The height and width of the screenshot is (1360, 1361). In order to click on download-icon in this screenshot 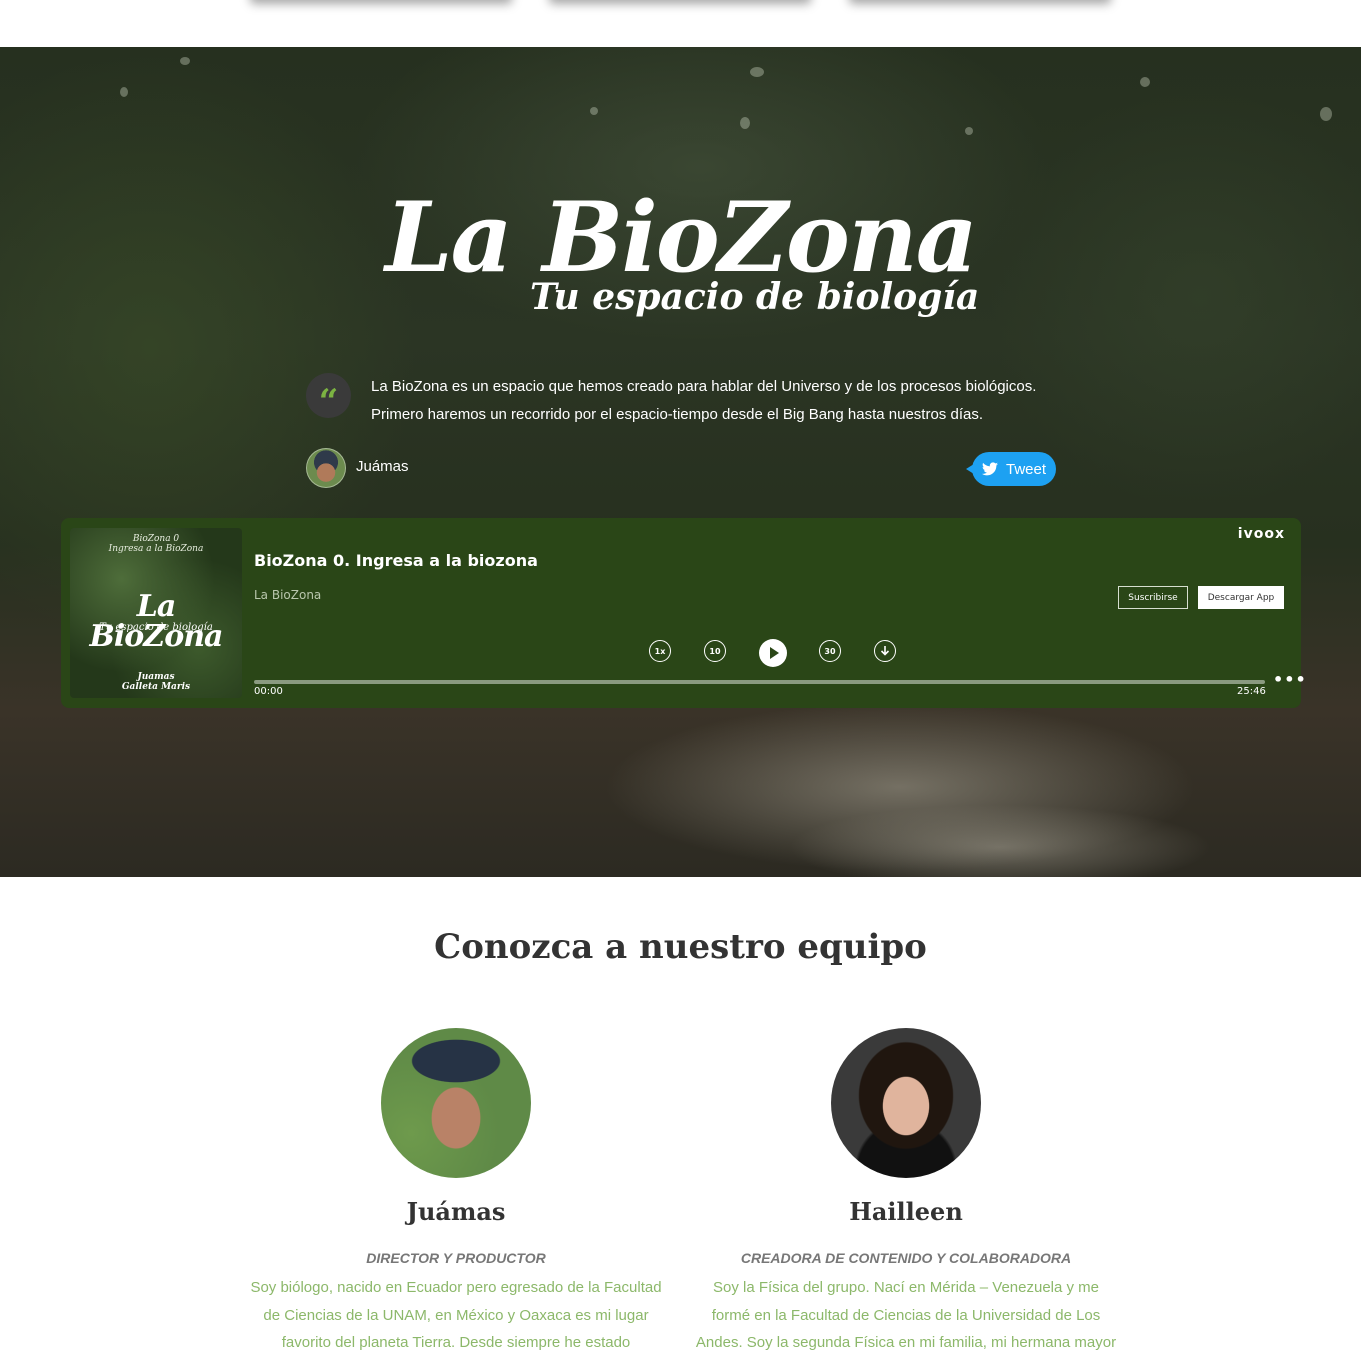, I will do `click(885, 651)`.